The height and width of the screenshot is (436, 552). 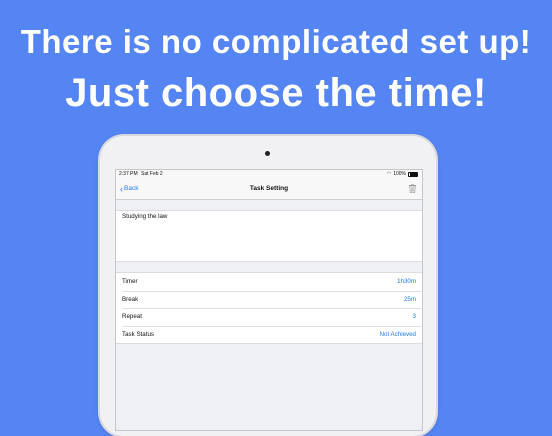 I want to click on setting-label: Task Status, so click(x=138, y=334).